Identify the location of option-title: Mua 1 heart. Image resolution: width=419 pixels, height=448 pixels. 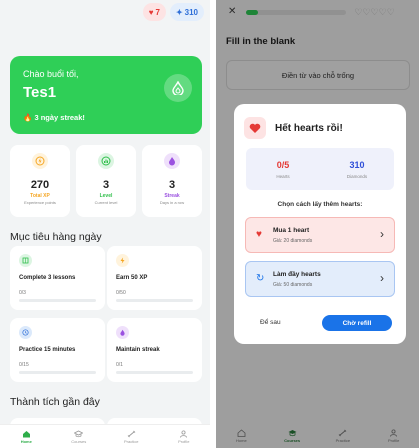
(291, 230).